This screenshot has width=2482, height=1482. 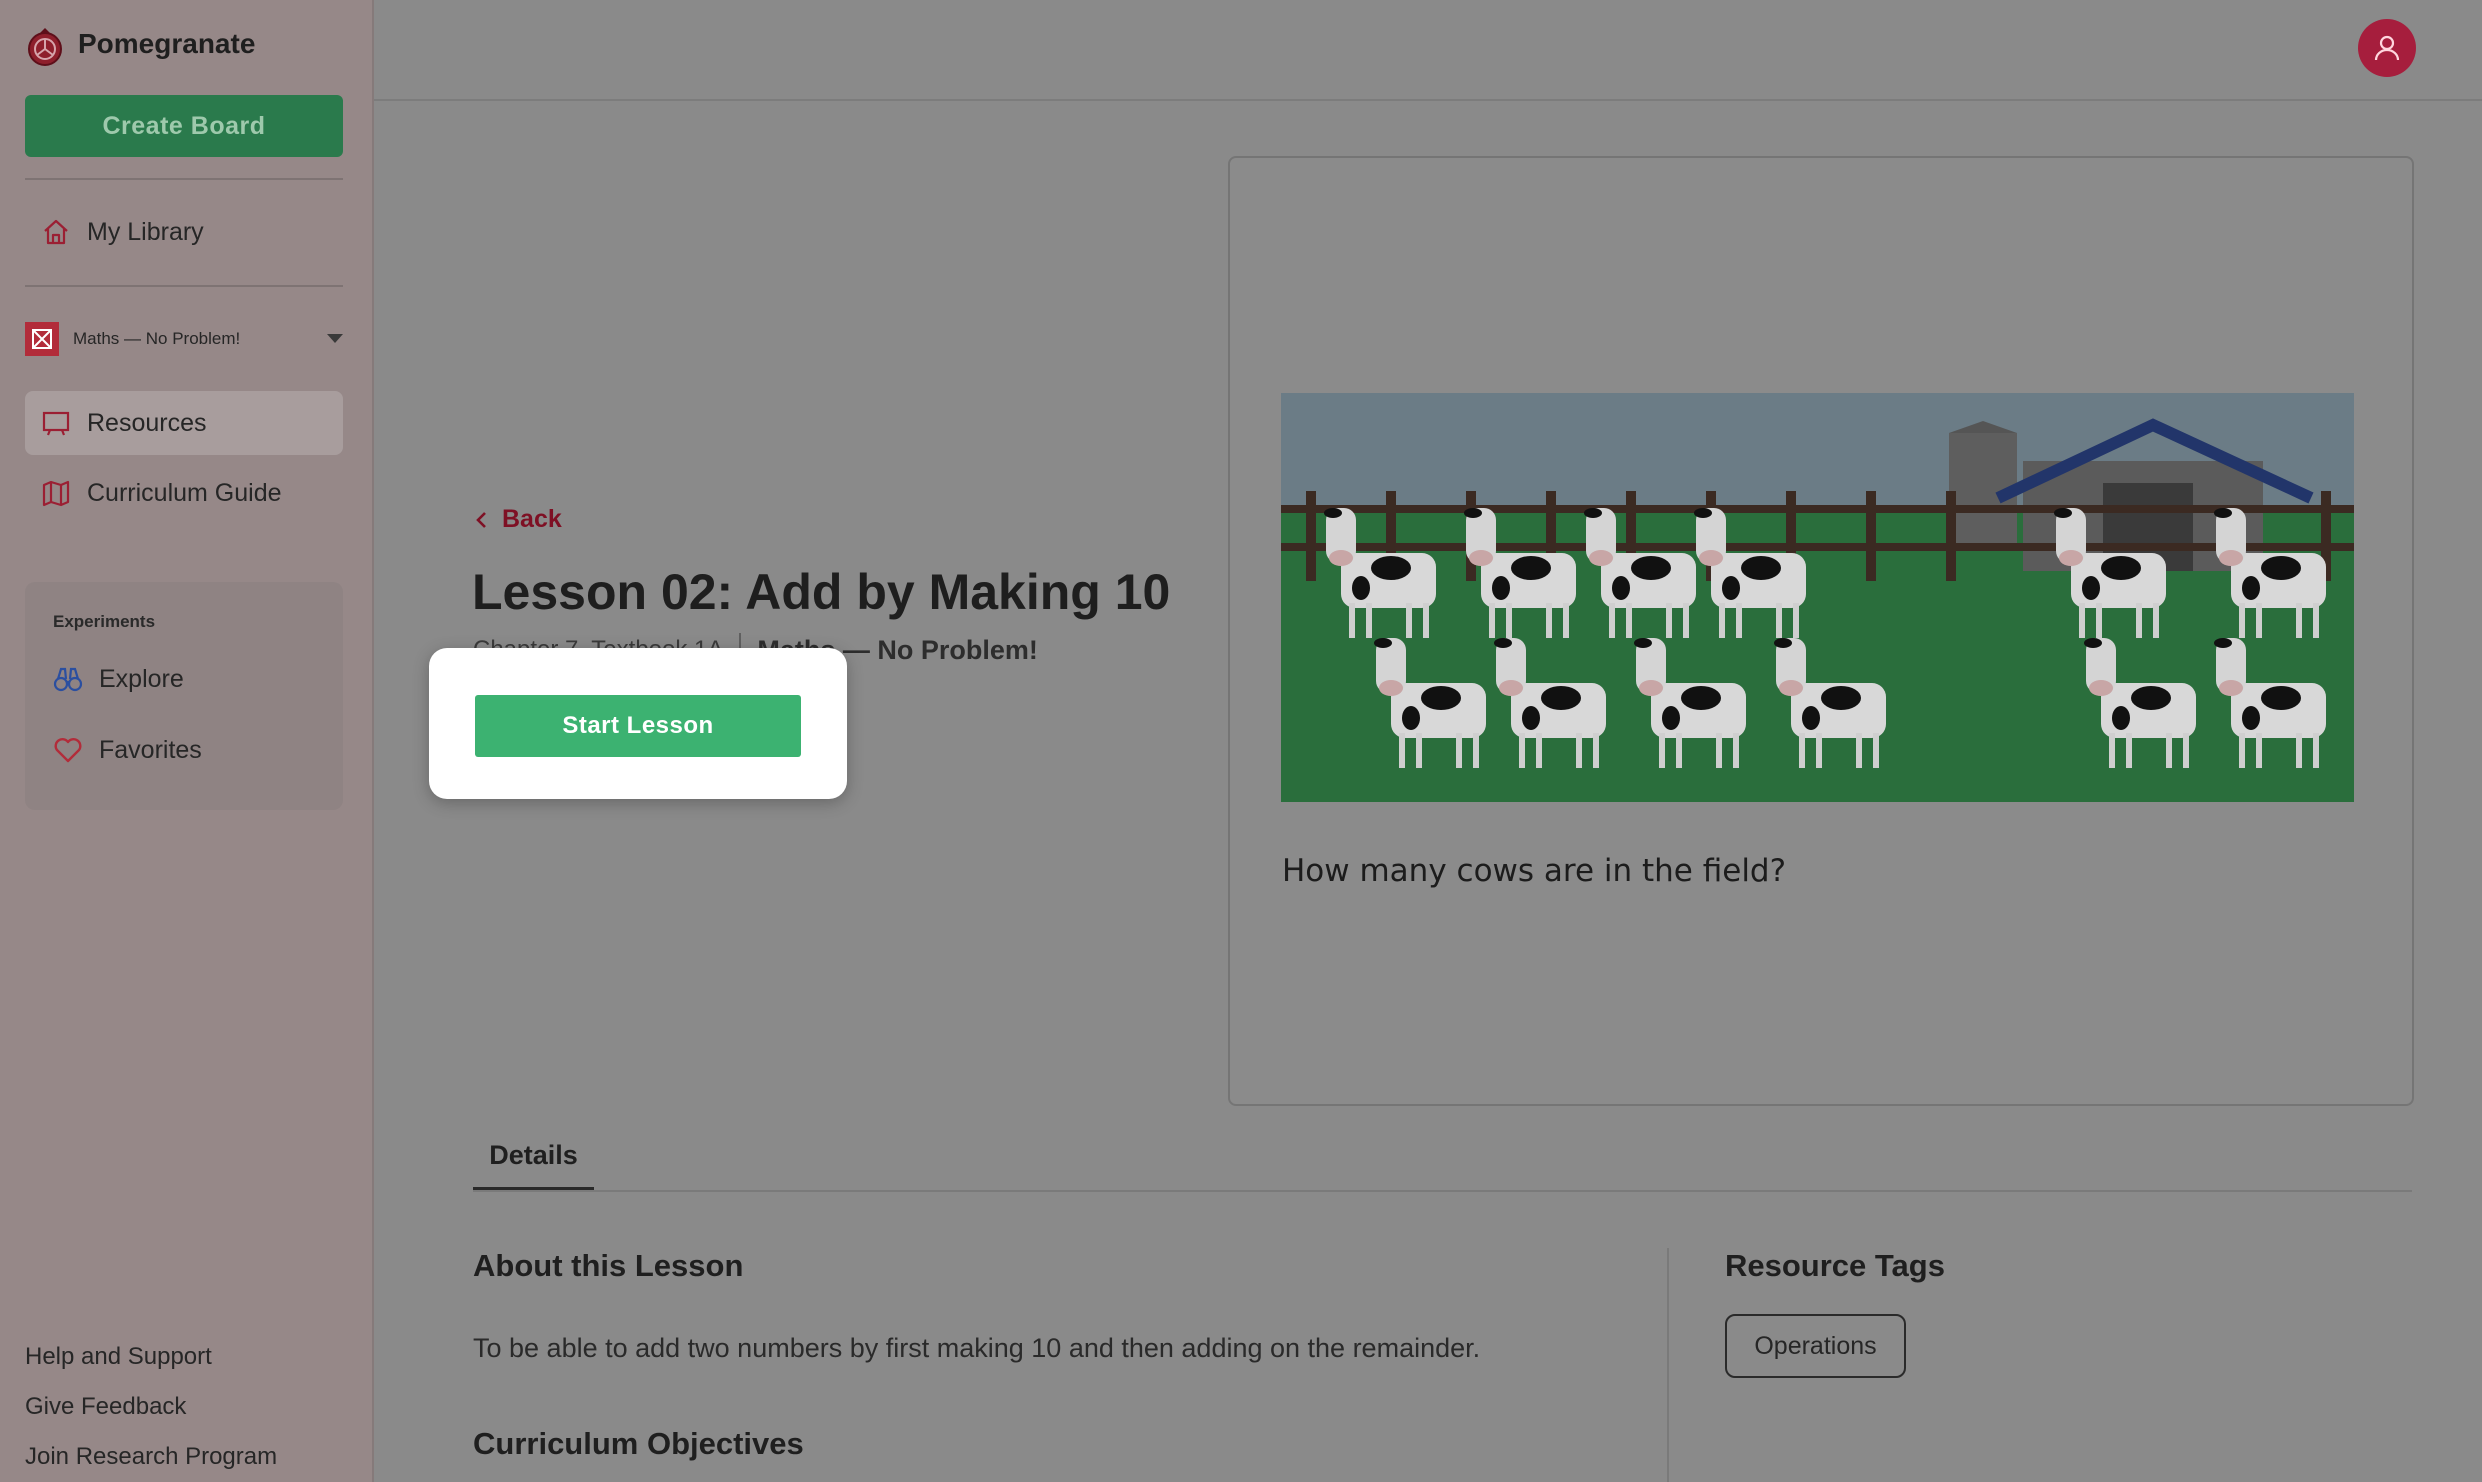 What do you see at coordinates (1534, 871) in the screenshot?
I see `preview-question: How many cows are in the field?` at bounding box center [1534, 871].